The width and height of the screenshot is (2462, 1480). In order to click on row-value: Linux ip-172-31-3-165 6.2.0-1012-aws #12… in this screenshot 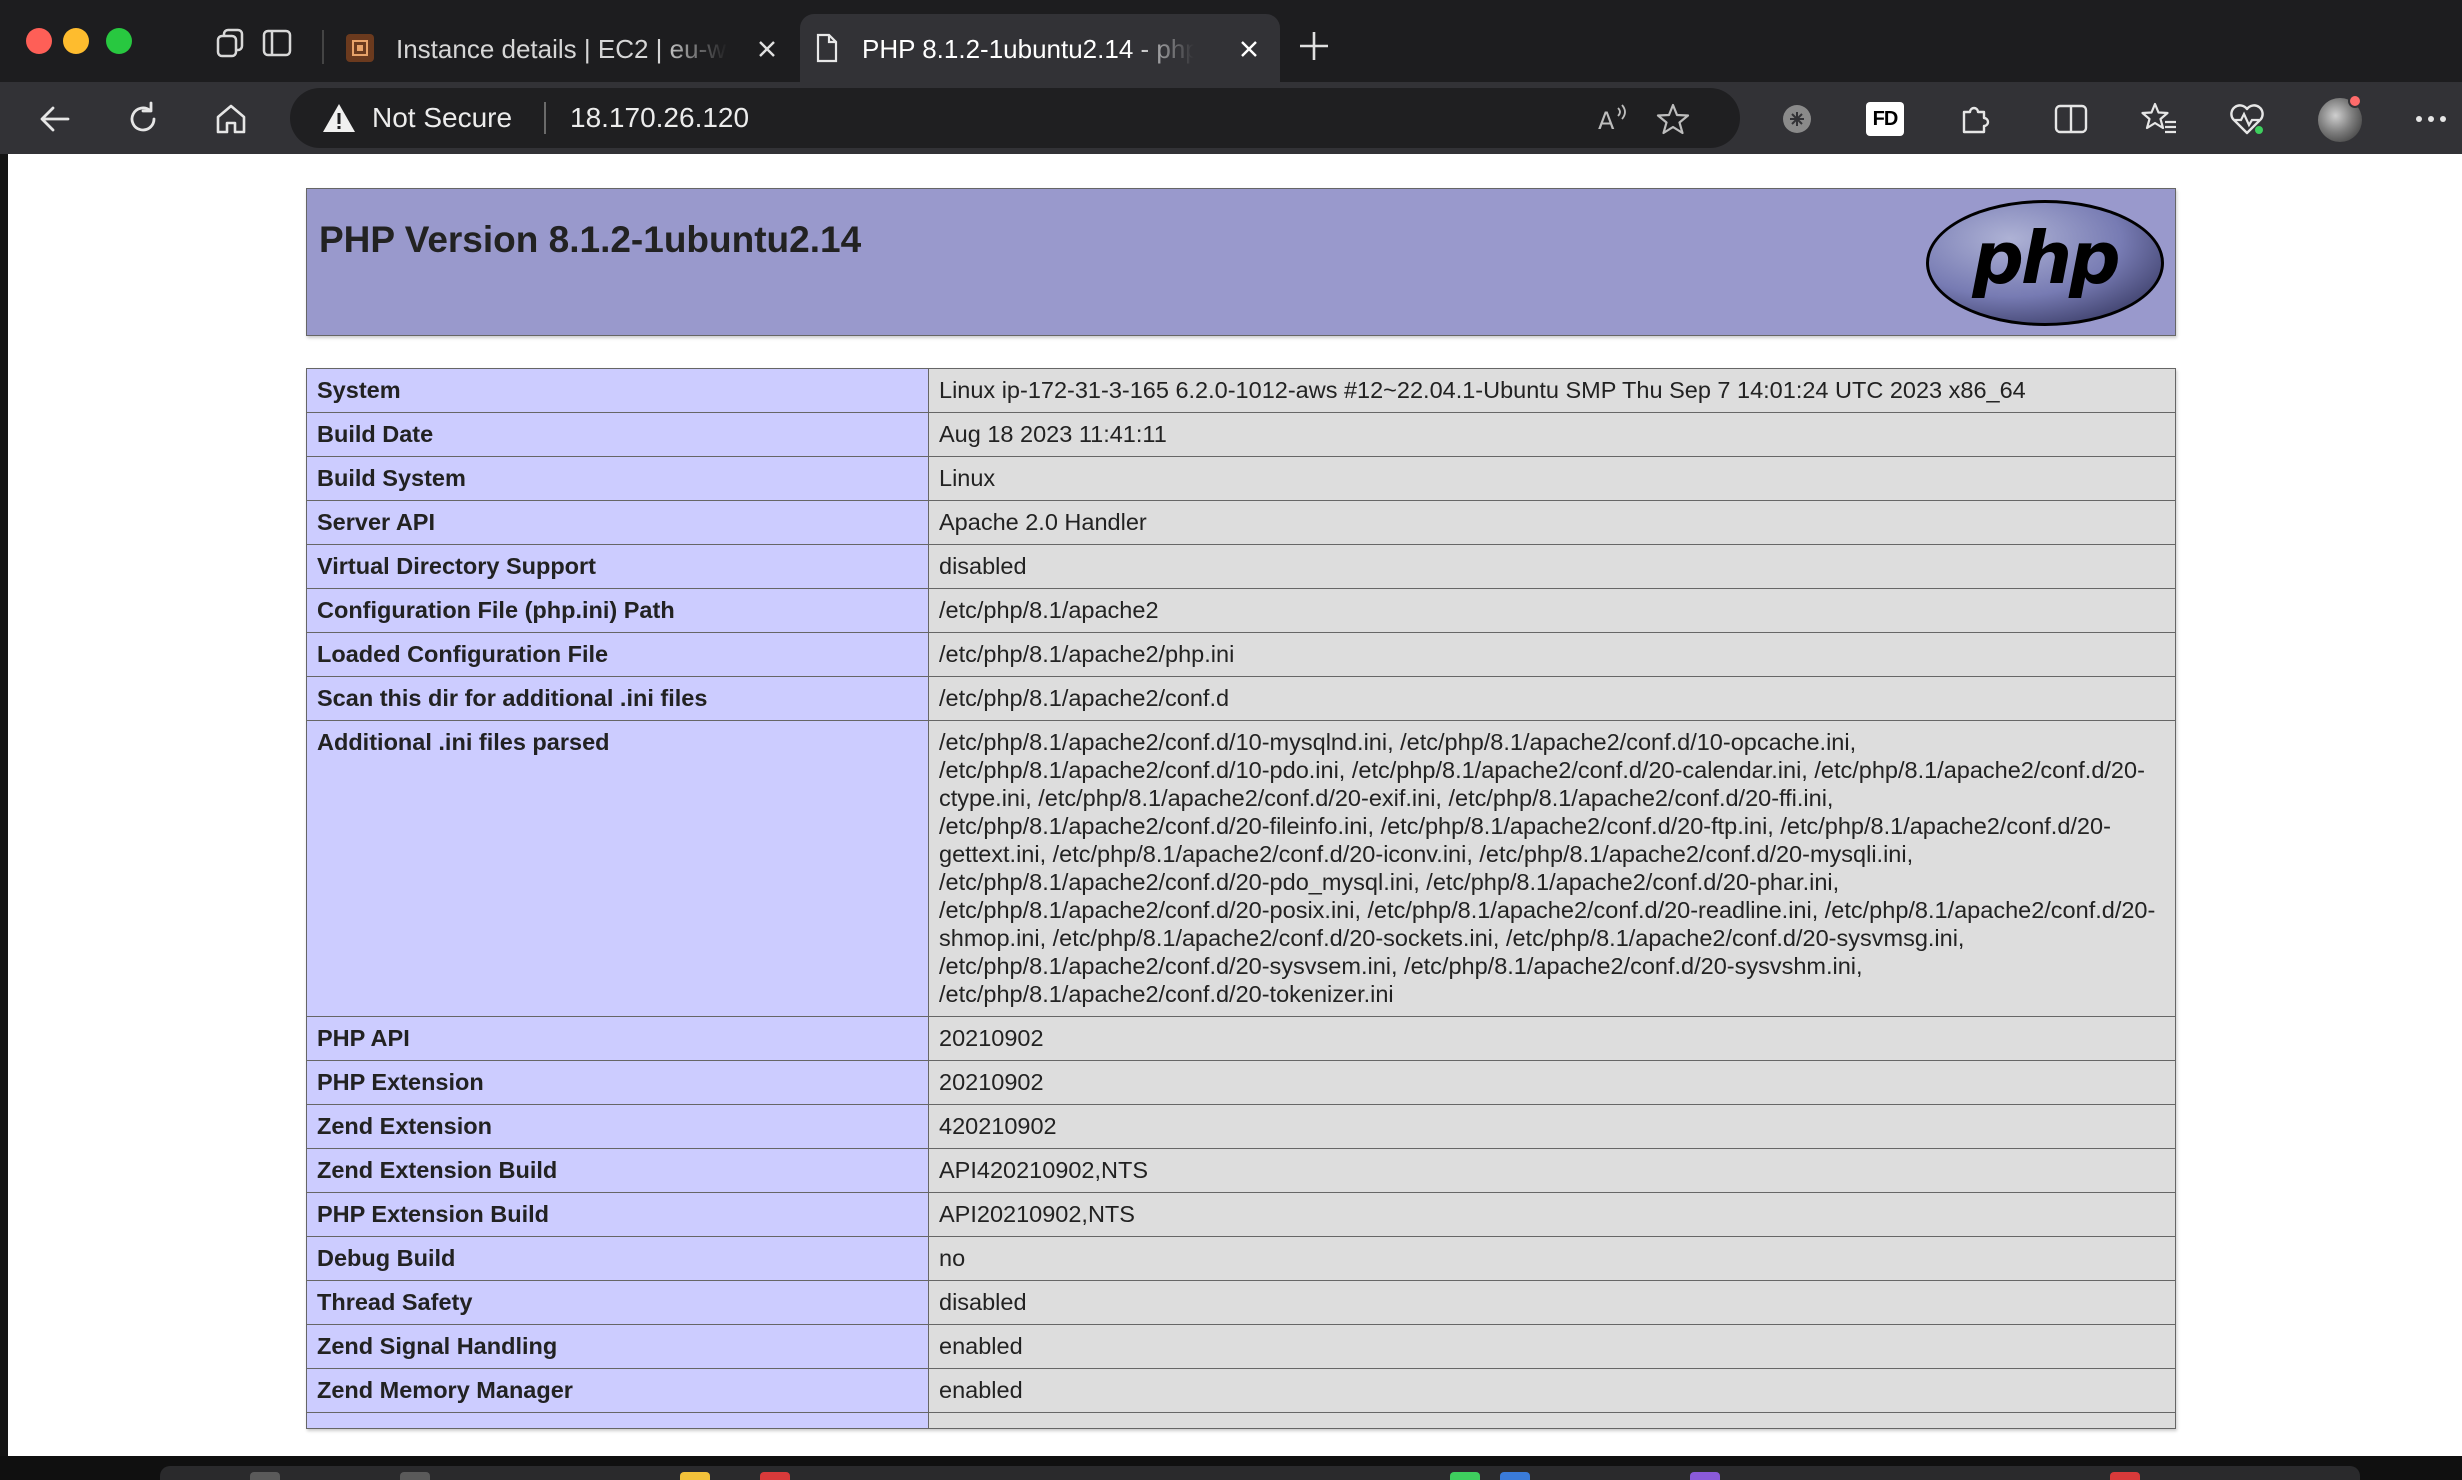, I will do `click(1552, 390)`.